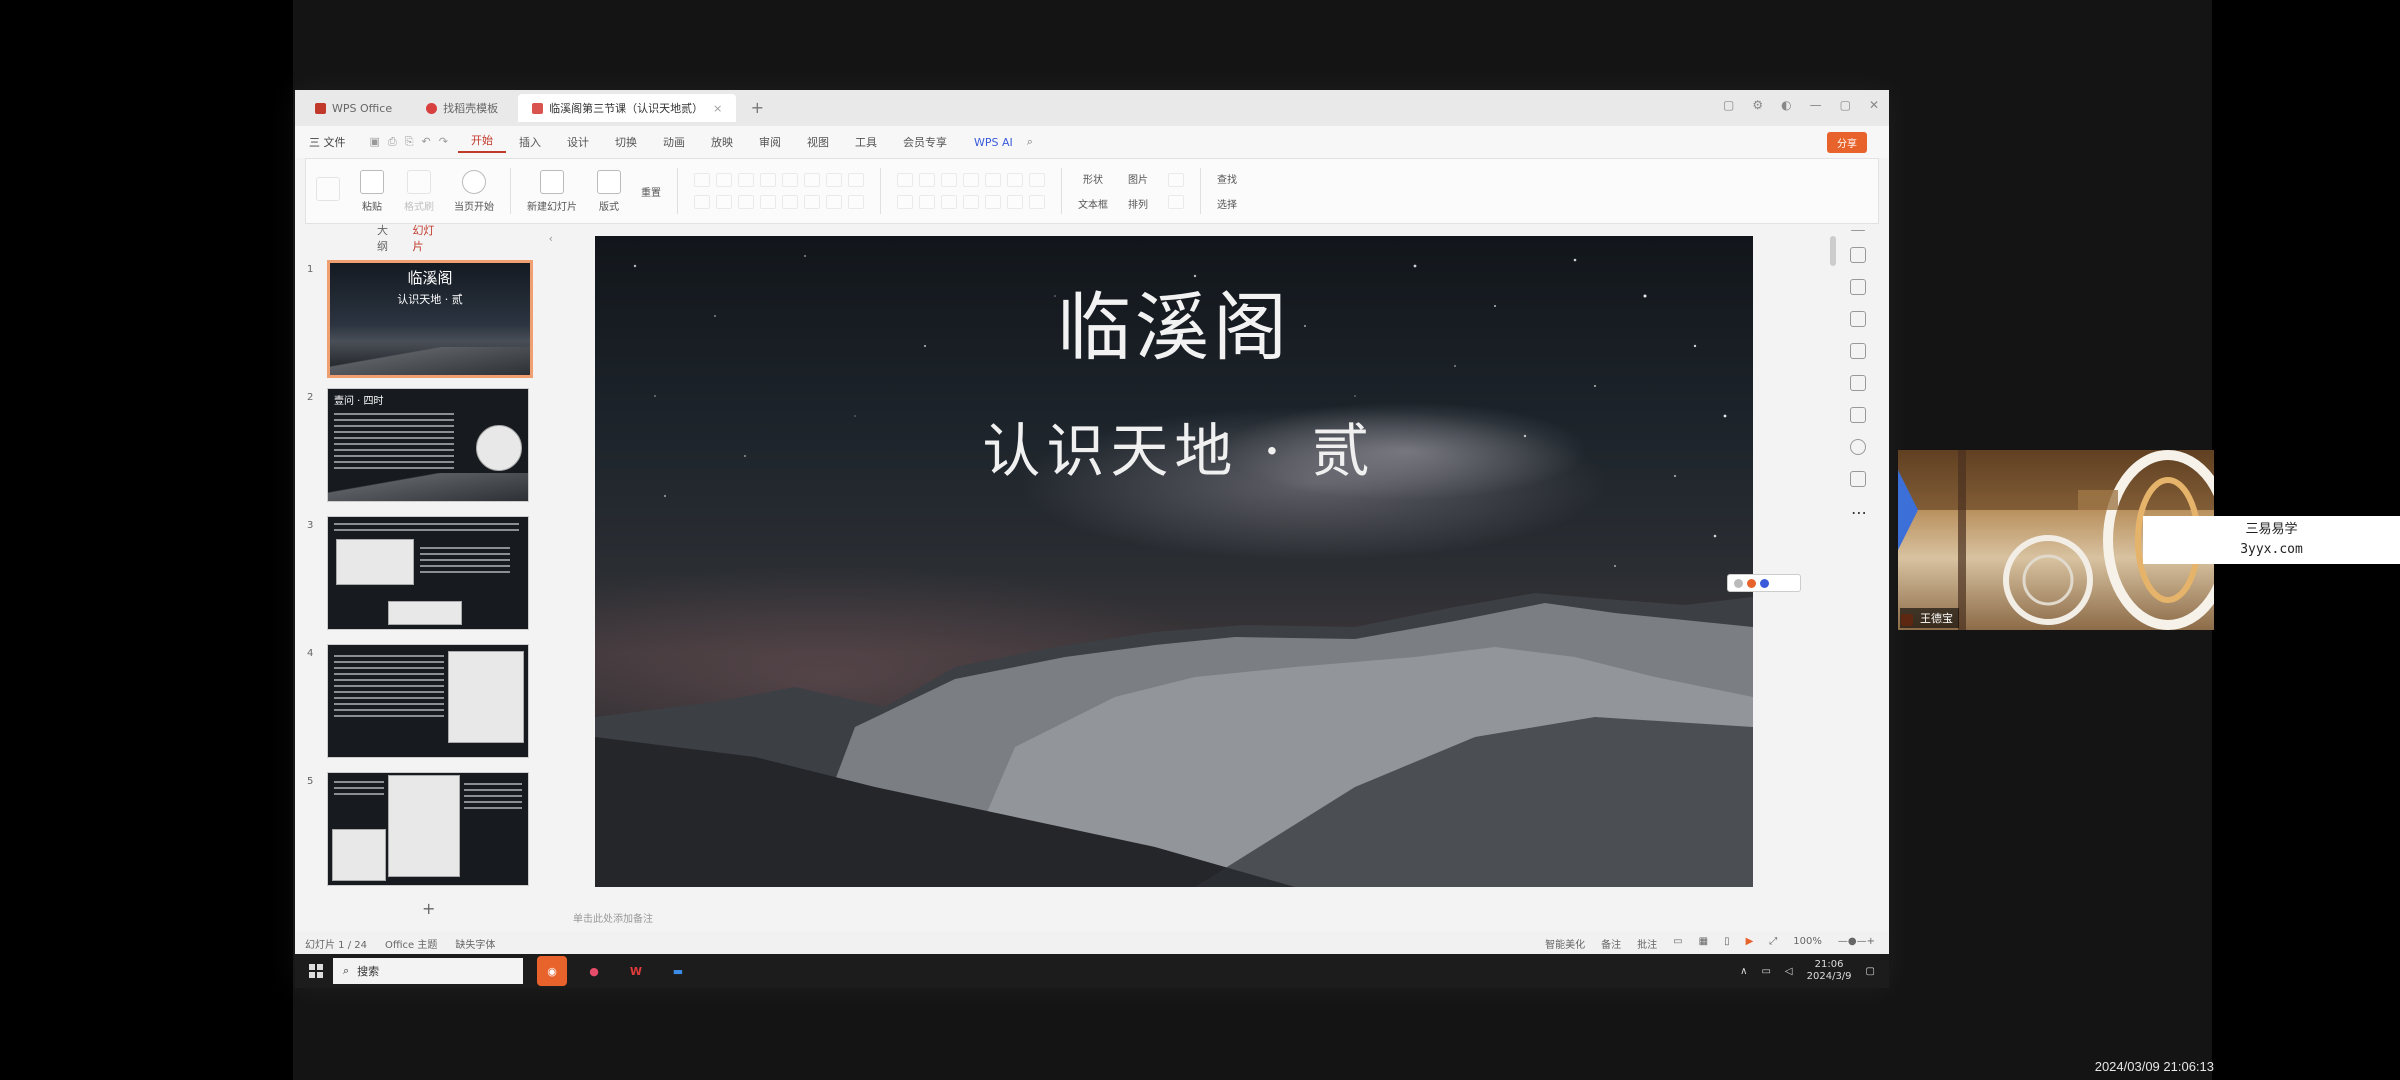 This screenshot has height=1080, width=2400. Describe the element at coordinates (1874, 105) in the screenshot. I see `close-window-icon: ✕` at that location.